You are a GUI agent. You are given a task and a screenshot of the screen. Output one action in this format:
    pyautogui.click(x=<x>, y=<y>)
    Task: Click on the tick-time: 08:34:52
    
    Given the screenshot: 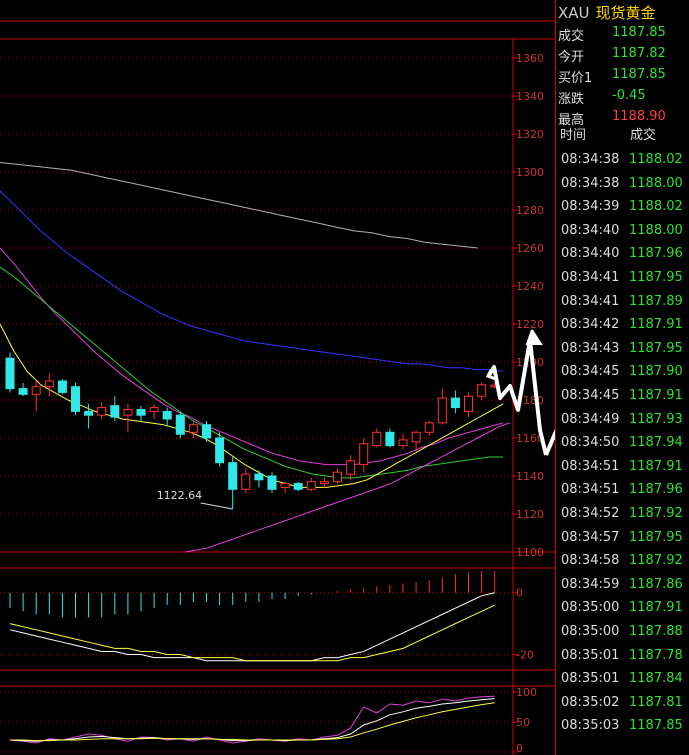 What is the action you would take?
    pyautogui.click(x=590, y=513)
    